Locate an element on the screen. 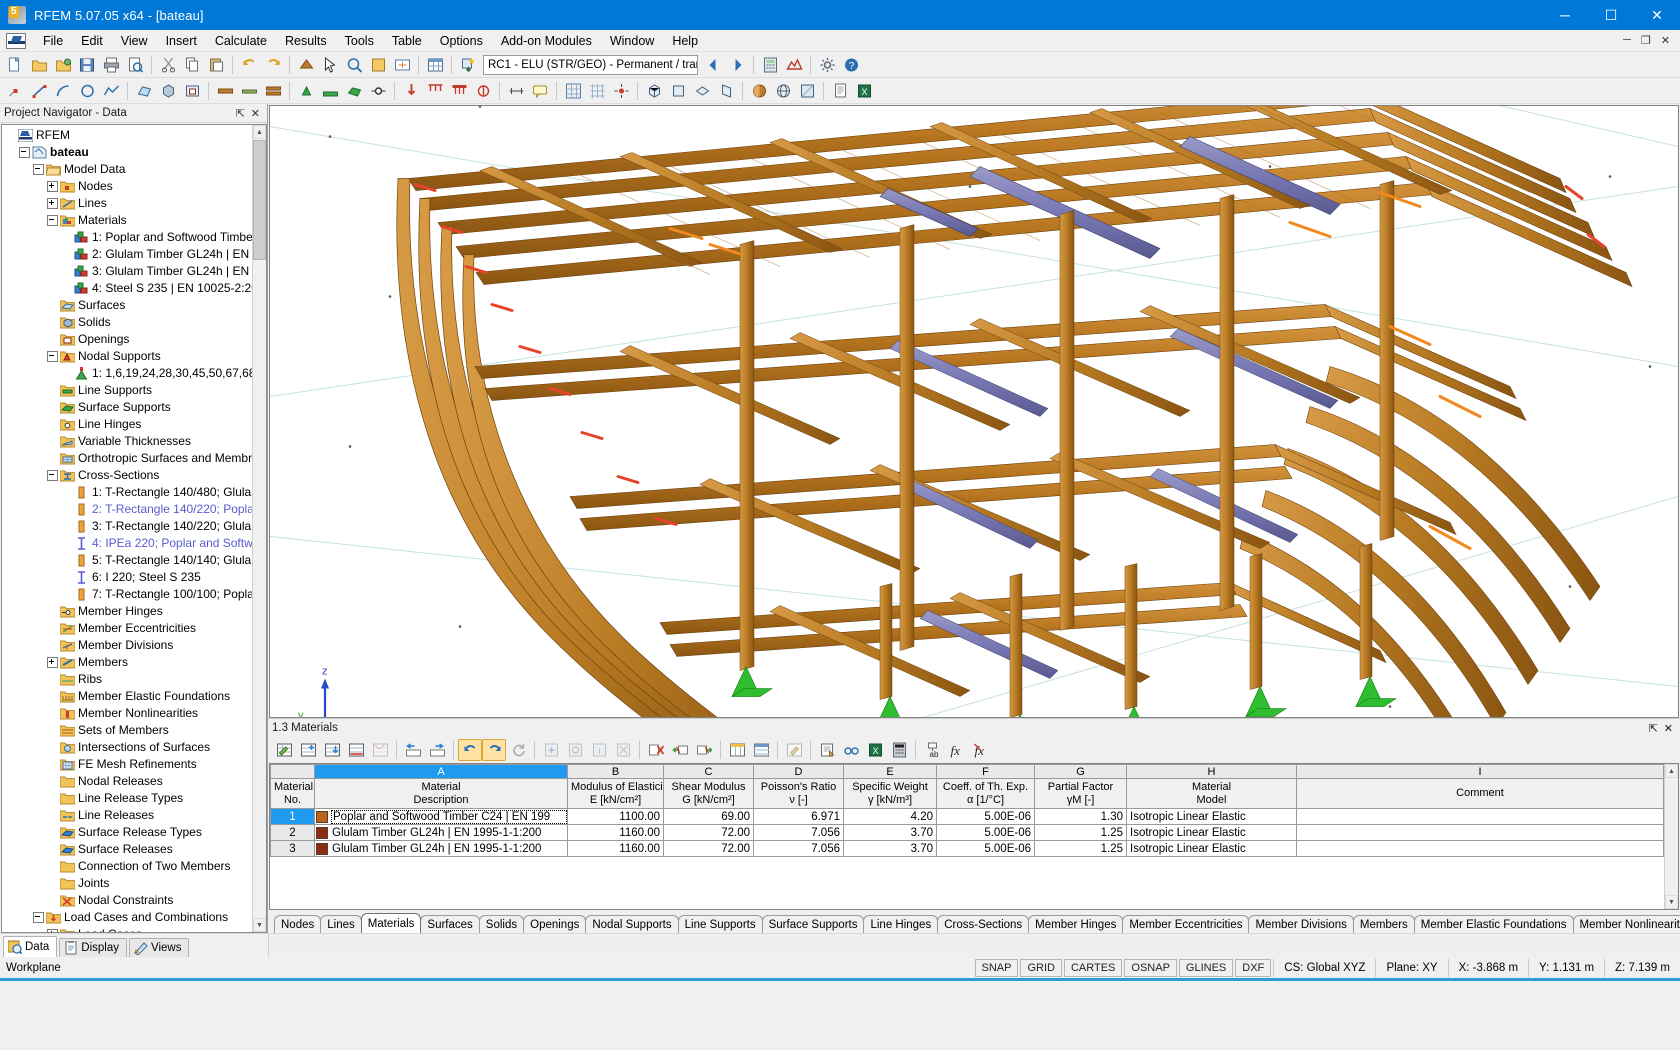 The image size is (1680, 1050). mdi-restore-button: ❐ is located at coordinates (1646, 40).